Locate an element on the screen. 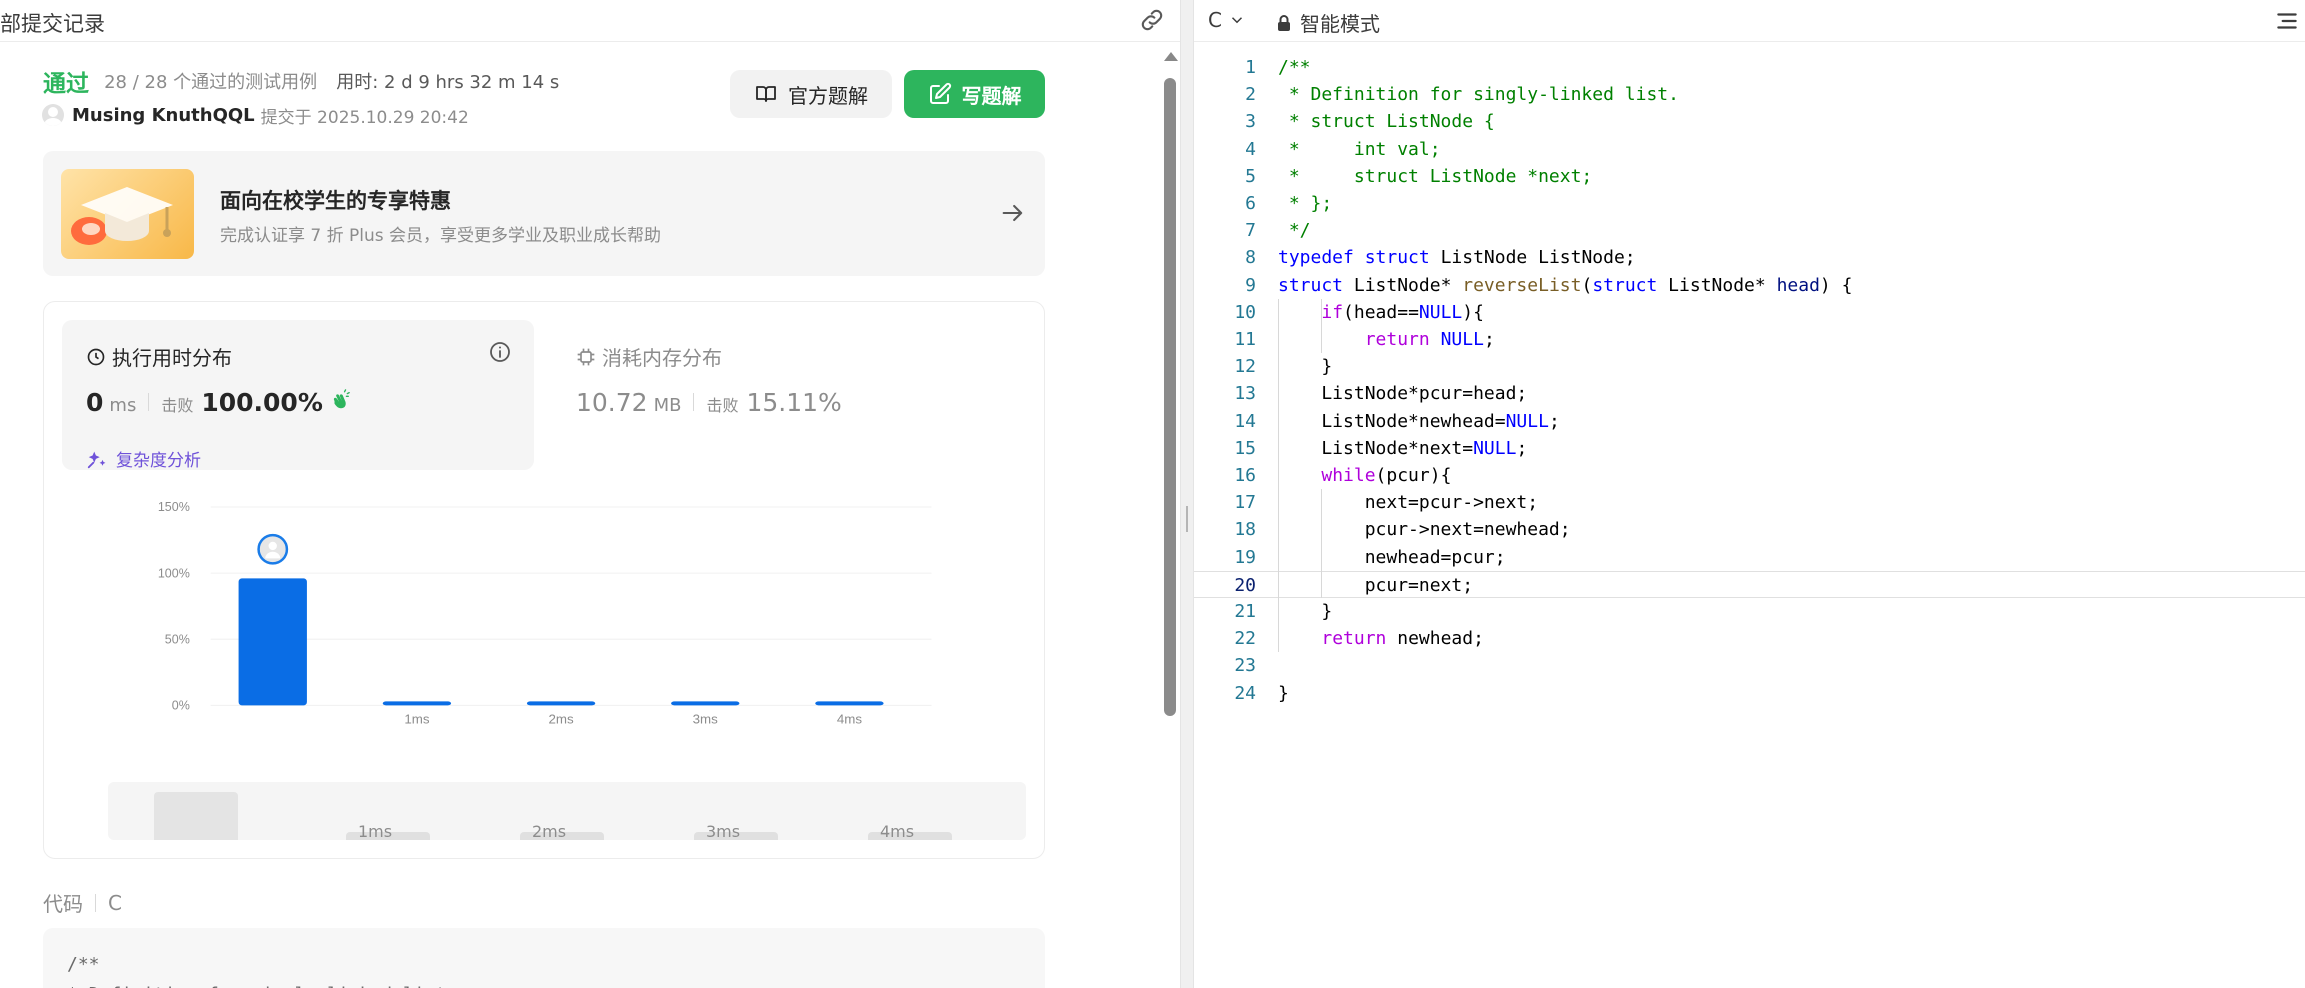  book-icon is located at coordinates (766, 94).